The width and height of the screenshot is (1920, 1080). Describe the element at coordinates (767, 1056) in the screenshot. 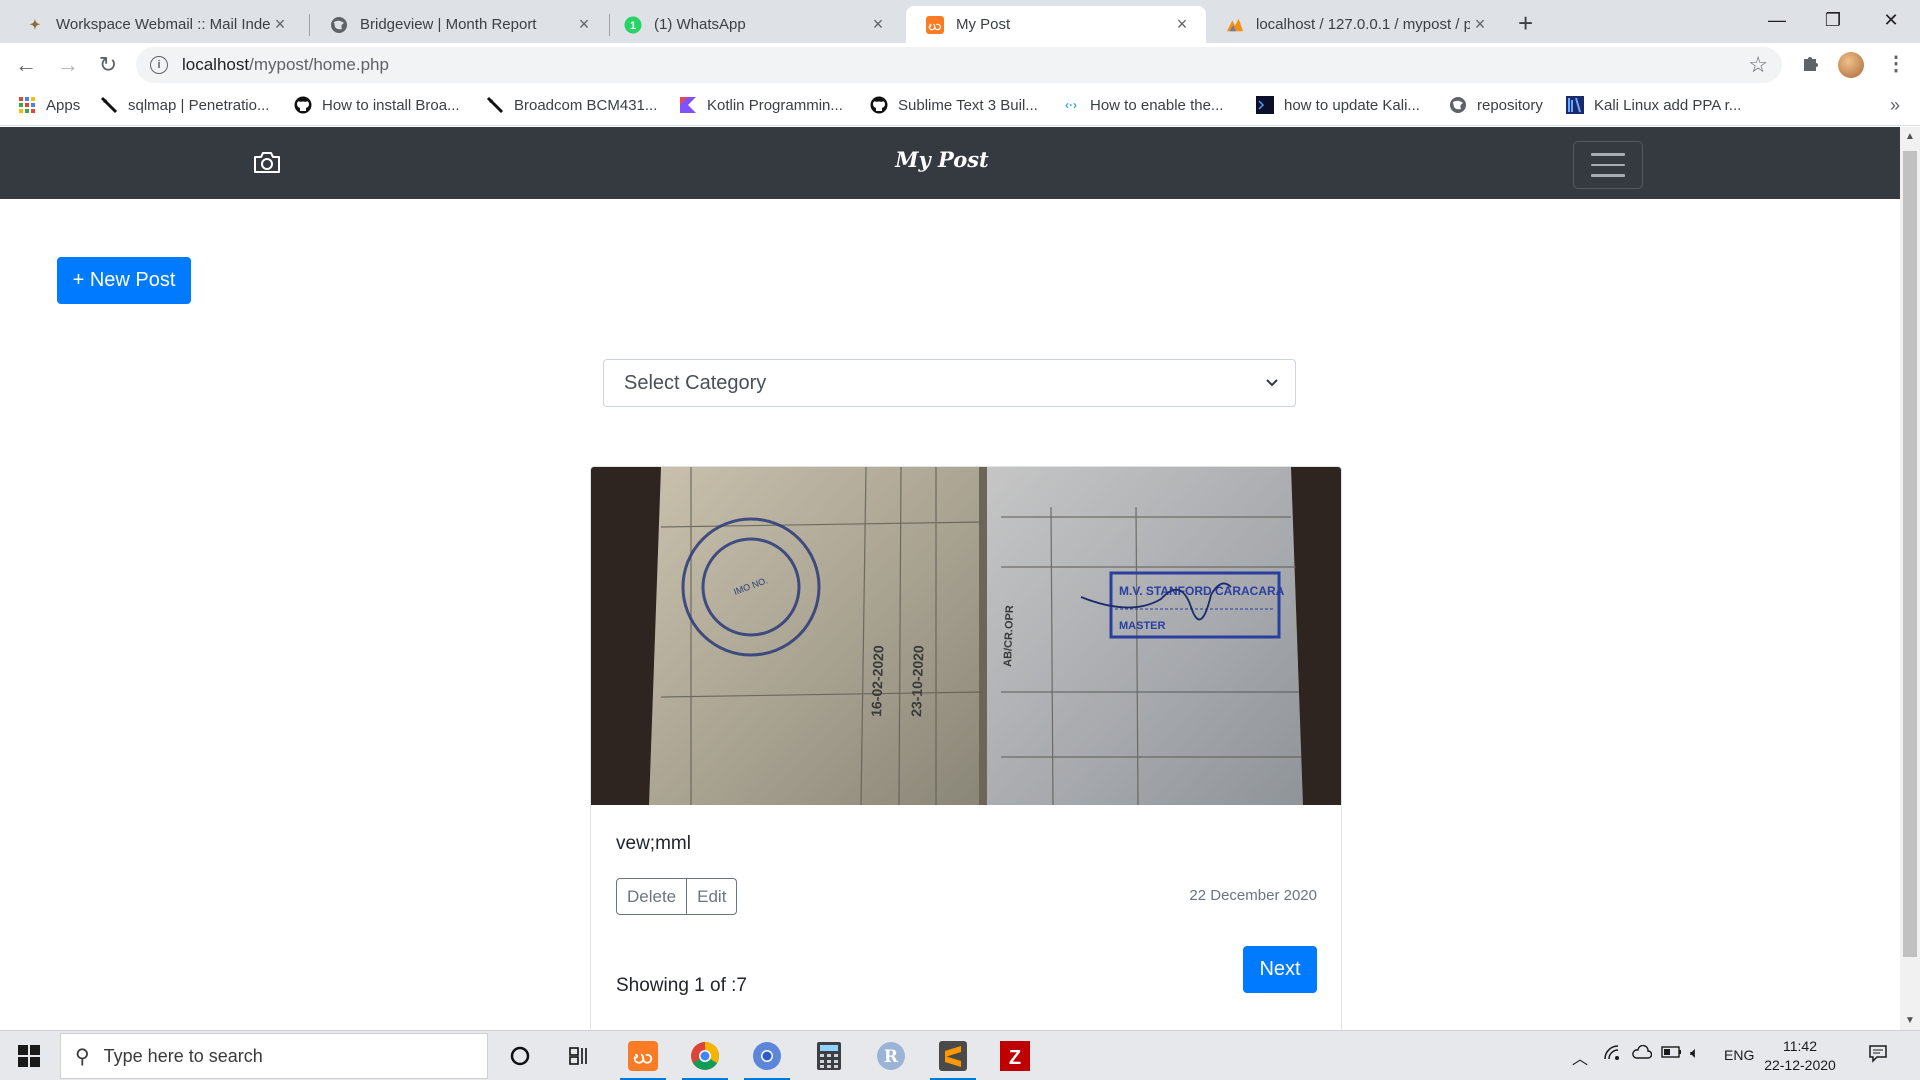

I see `chromium-taskbar-icon` at that location.